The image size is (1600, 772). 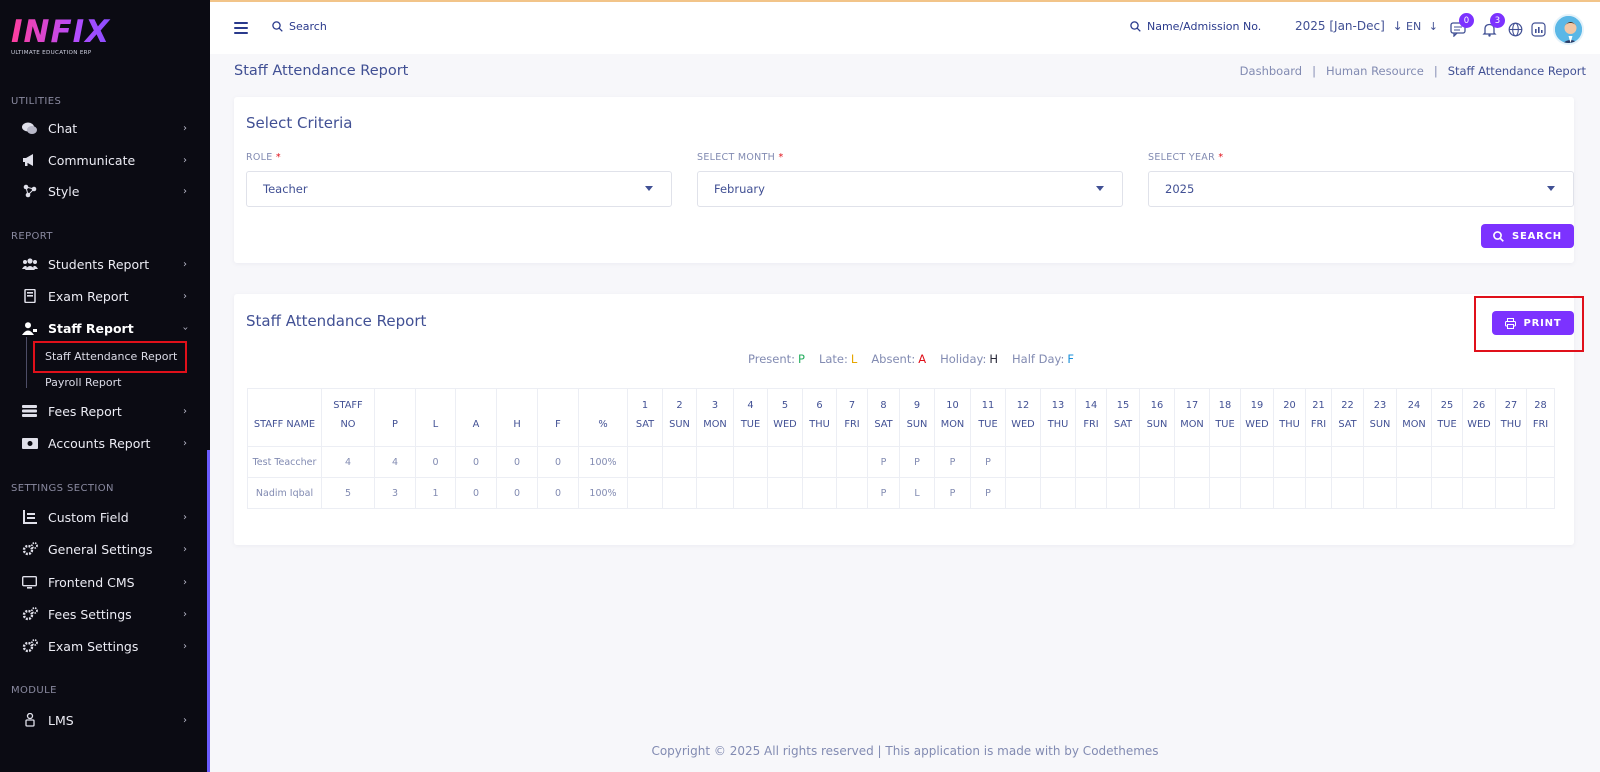 I want to click on month-select: February, so click(x=910, y=189).